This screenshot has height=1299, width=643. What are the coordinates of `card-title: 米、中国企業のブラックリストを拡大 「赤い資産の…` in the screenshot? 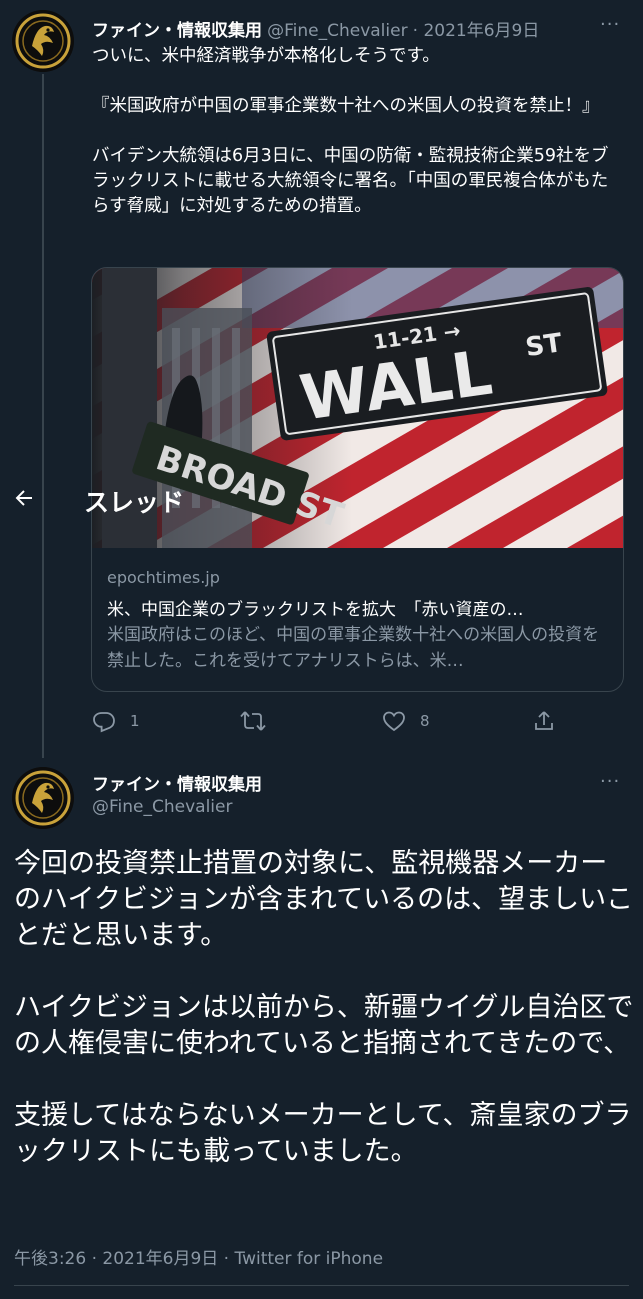 It's located at (315, 610).